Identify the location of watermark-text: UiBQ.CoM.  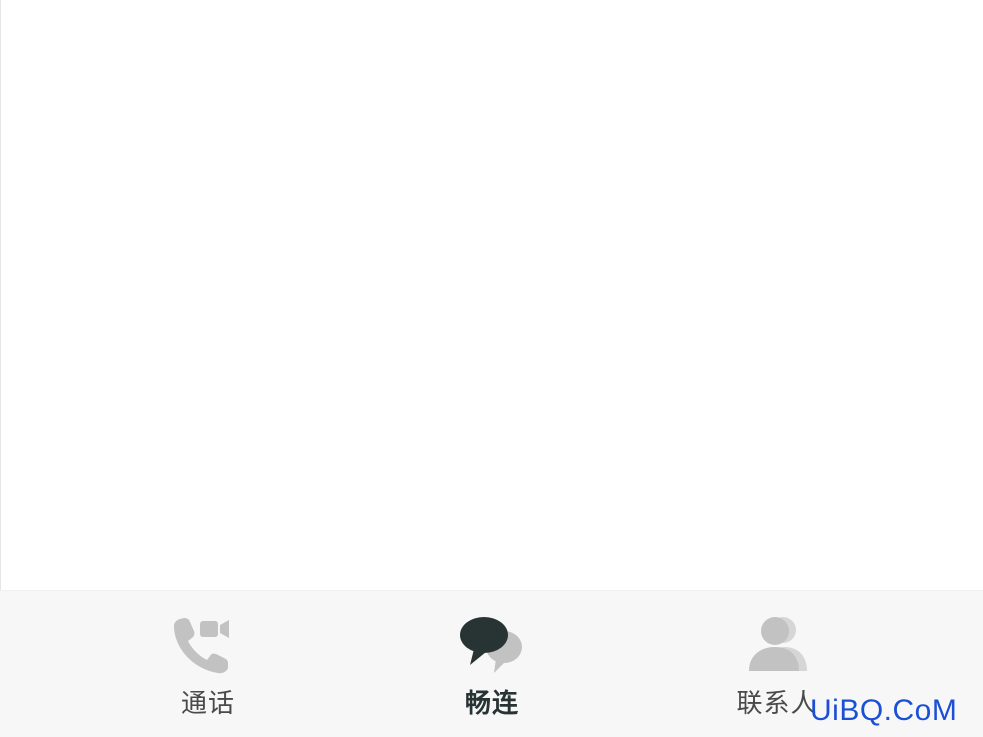
(884, 710).